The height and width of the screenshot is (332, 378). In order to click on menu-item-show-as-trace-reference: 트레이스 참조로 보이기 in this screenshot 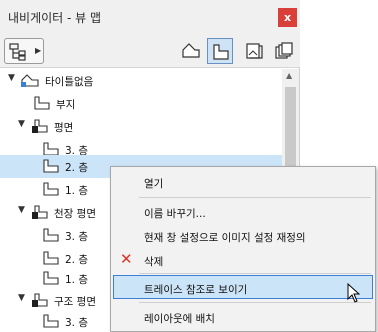, I will do `click(243, 287)`.